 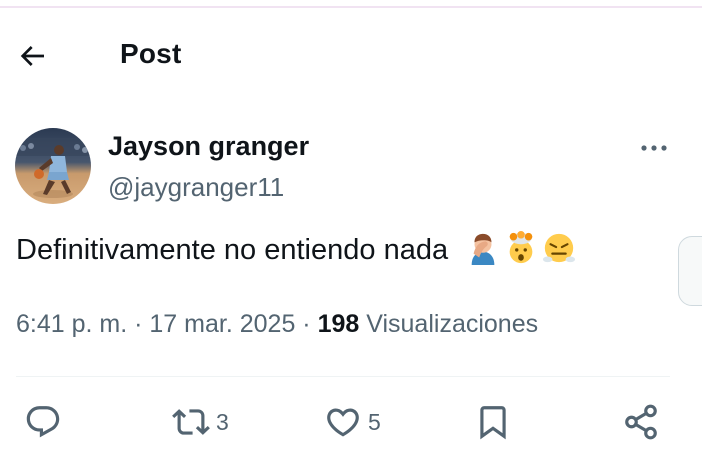 I want to click on triumph-face-icon, so click(x=559, y=248).